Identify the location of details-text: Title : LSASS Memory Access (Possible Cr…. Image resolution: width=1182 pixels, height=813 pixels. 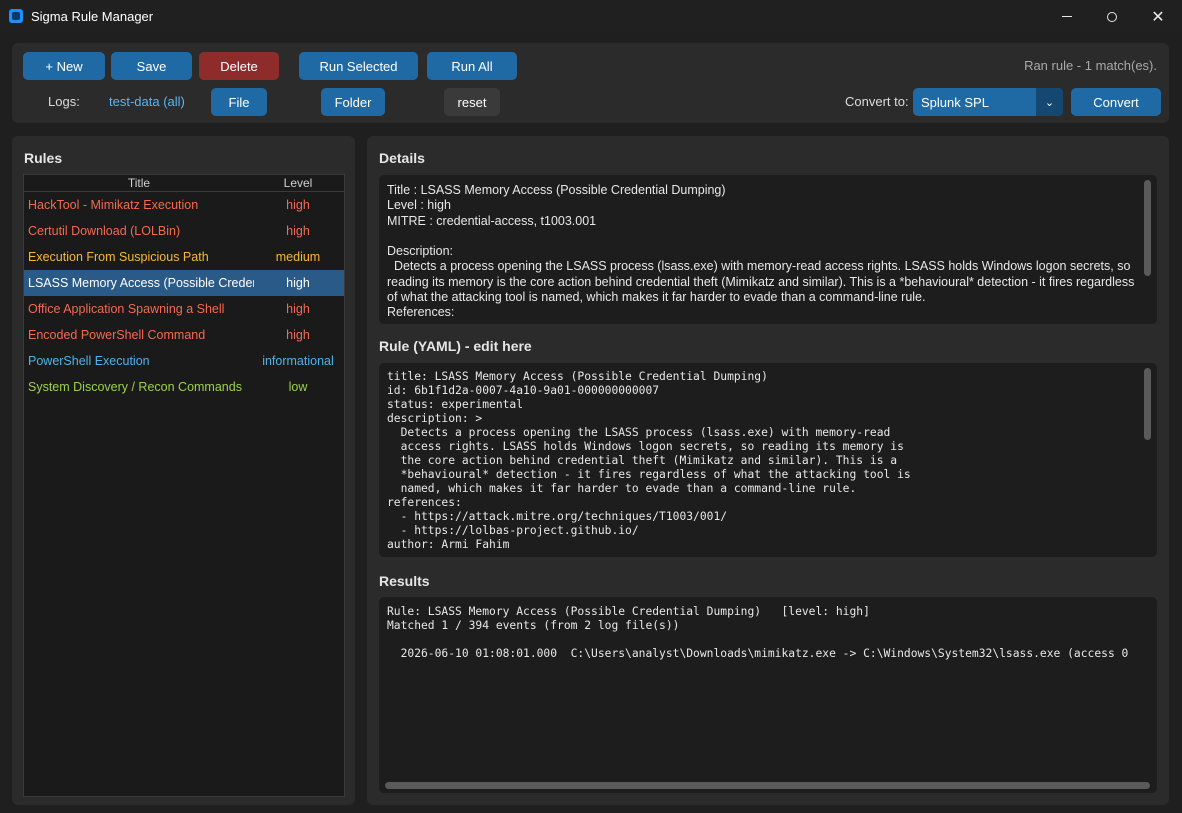
(761, 251).